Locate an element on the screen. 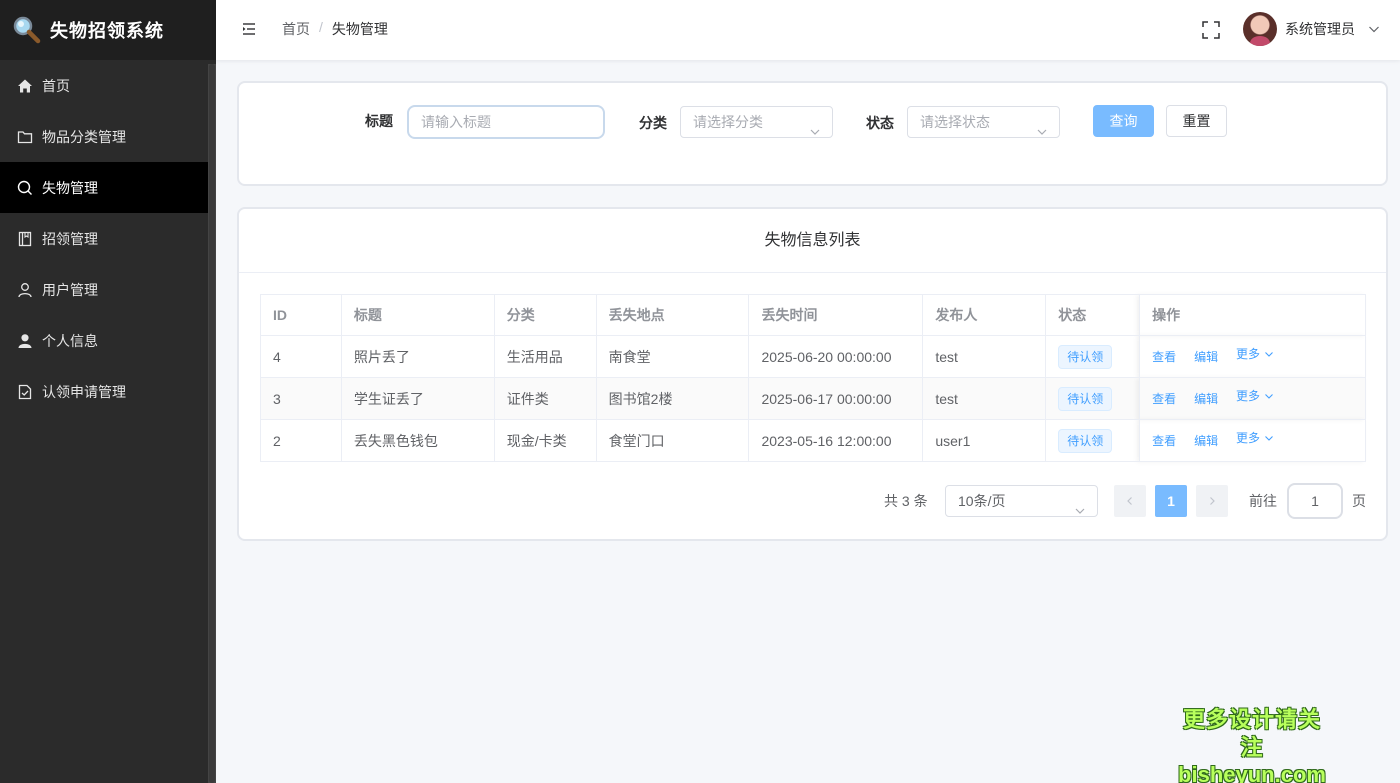  goto-label: 前往 is located at coordinates (1263, 501).